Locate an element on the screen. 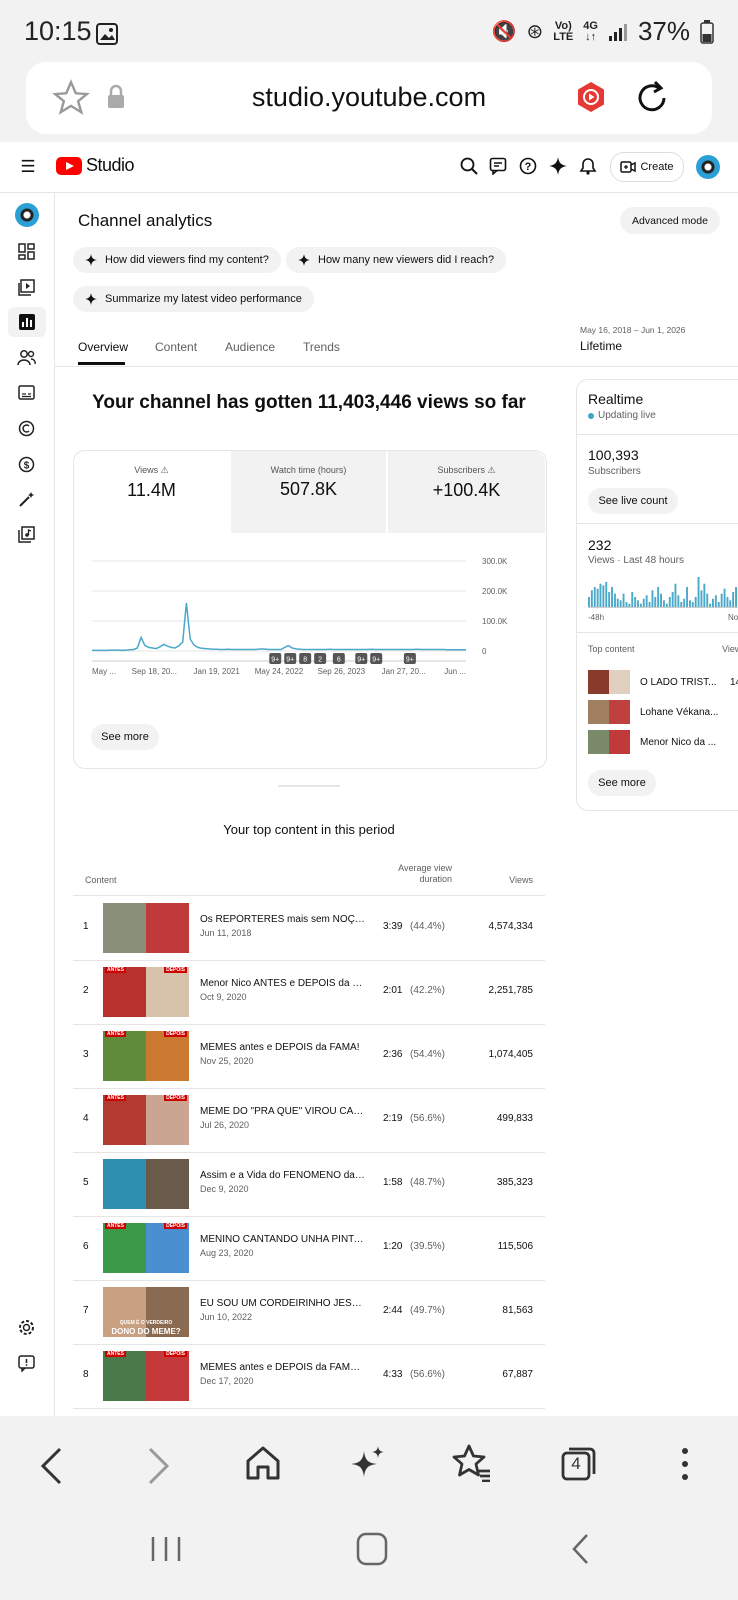  settings-icon is located at coordinates (26, 1327).